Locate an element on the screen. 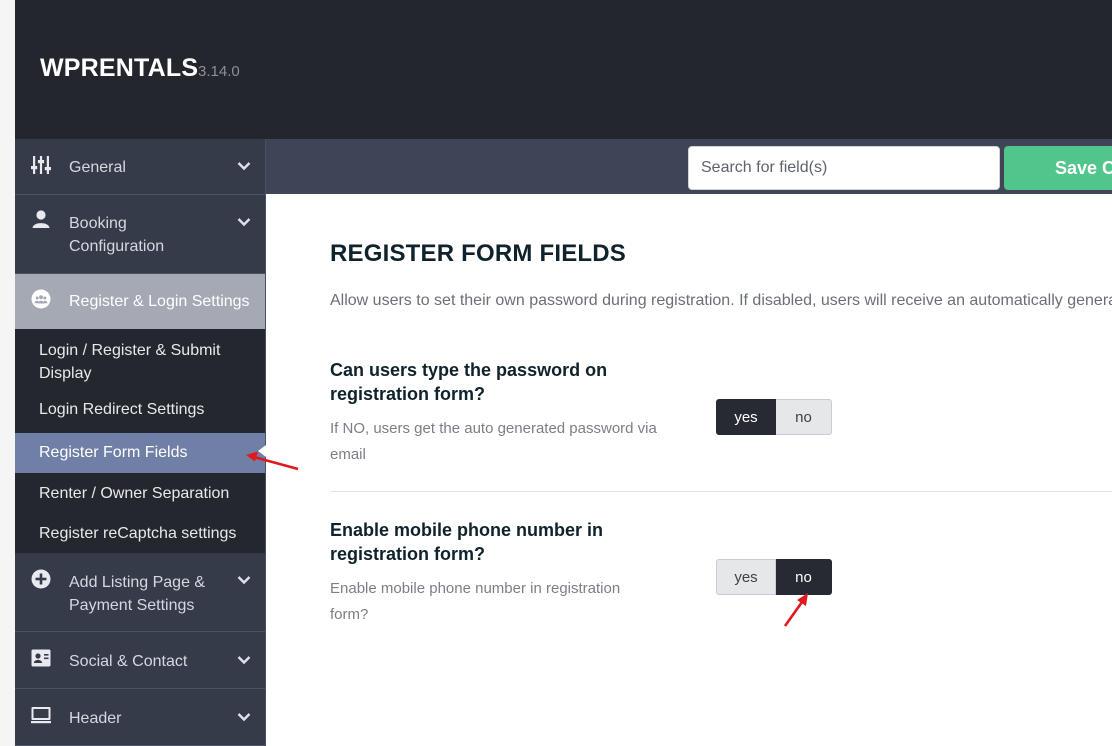  submenu-item-register-form-fields: Register Form Fields is located at coordinates (140, 453).